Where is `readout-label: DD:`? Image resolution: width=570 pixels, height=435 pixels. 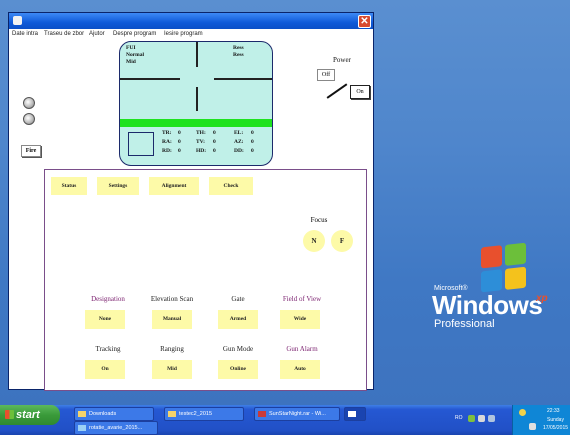
readout-label: DD: is located at coordinates (239, 151).